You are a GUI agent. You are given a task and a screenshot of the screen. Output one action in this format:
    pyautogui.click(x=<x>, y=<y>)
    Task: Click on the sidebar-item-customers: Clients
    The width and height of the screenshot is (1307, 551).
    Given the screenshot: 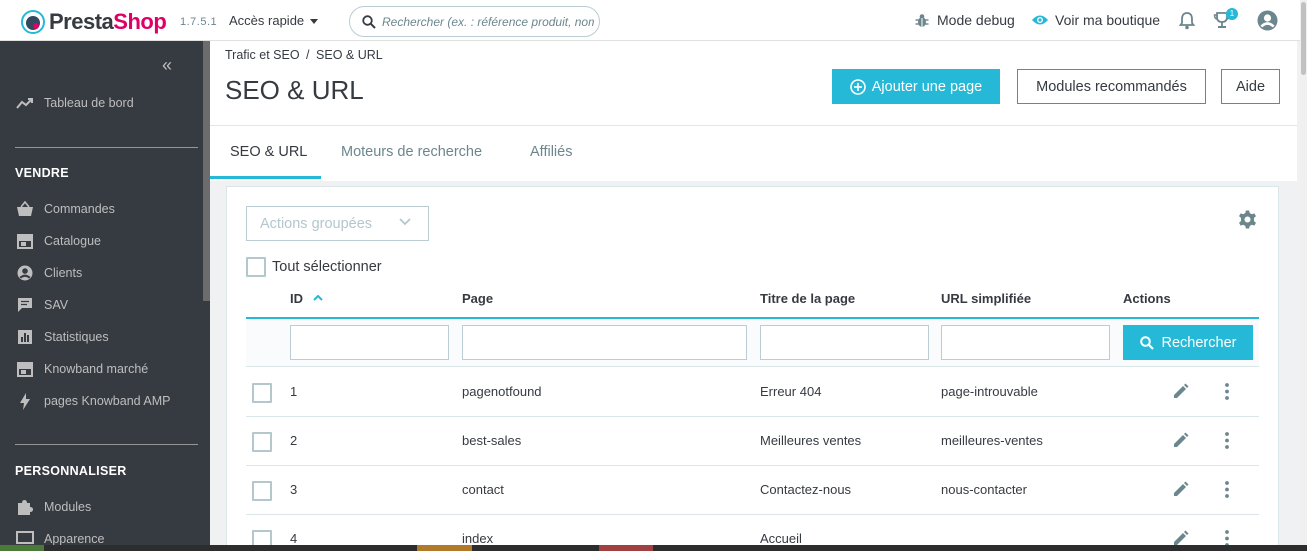 What is the action you would take?
    pyautogui.click(x=48, y=273)
    